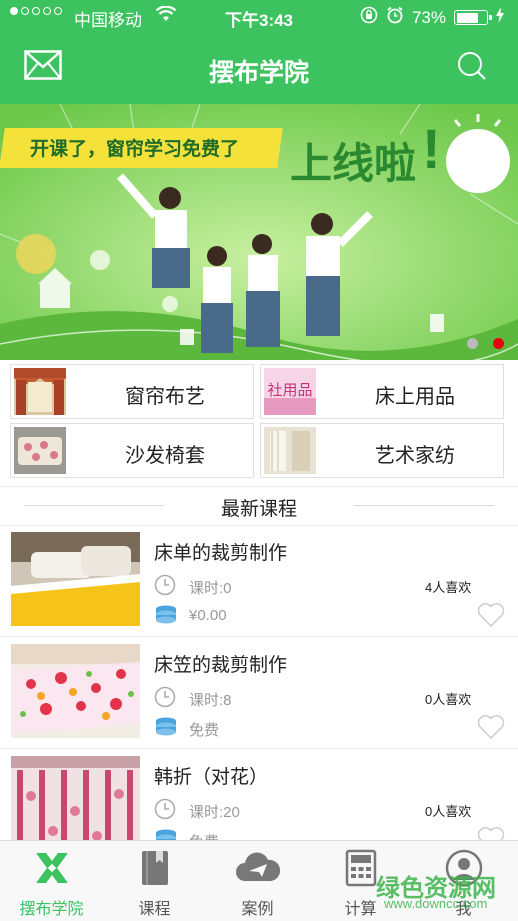 The image size is (518, 921). I want to click on banner-exclaim: !, so click(431, 148).